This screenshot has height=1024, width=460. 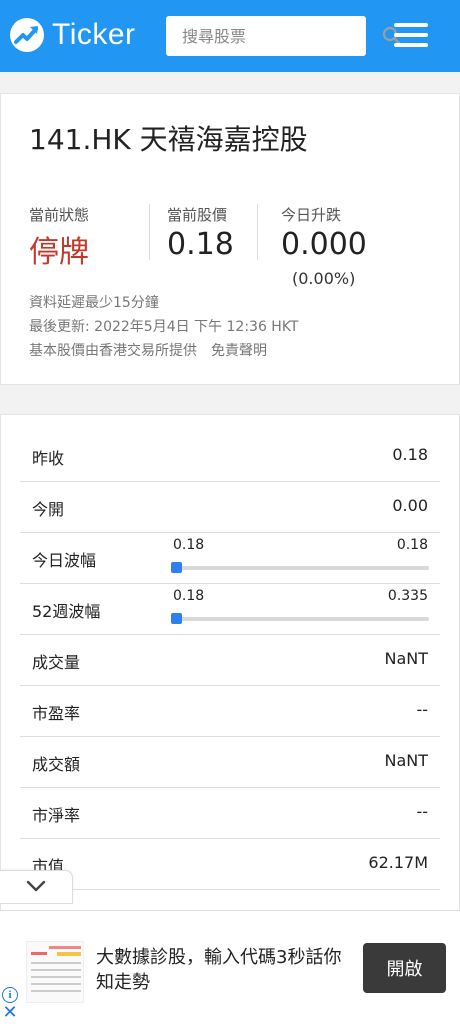 I want to click on delay-note: 資料延遲最少15分鐘, so click(x=94, y=303).